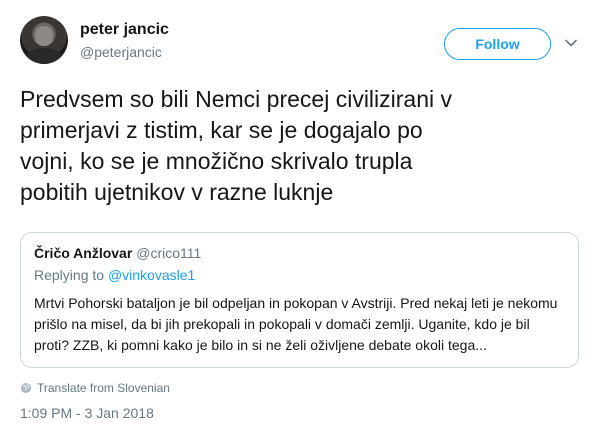  I want to click on avatar-face, so click(44, 36).